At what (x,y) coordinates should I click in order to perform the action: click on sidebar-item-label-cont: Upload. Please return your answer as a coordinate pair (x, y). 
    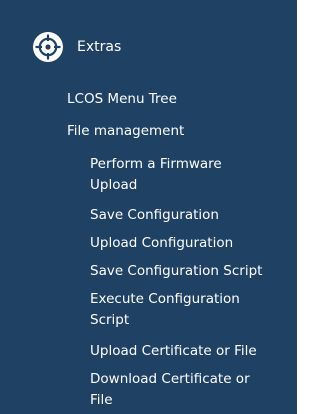
    Looking at the image, I should click on (114, 185).